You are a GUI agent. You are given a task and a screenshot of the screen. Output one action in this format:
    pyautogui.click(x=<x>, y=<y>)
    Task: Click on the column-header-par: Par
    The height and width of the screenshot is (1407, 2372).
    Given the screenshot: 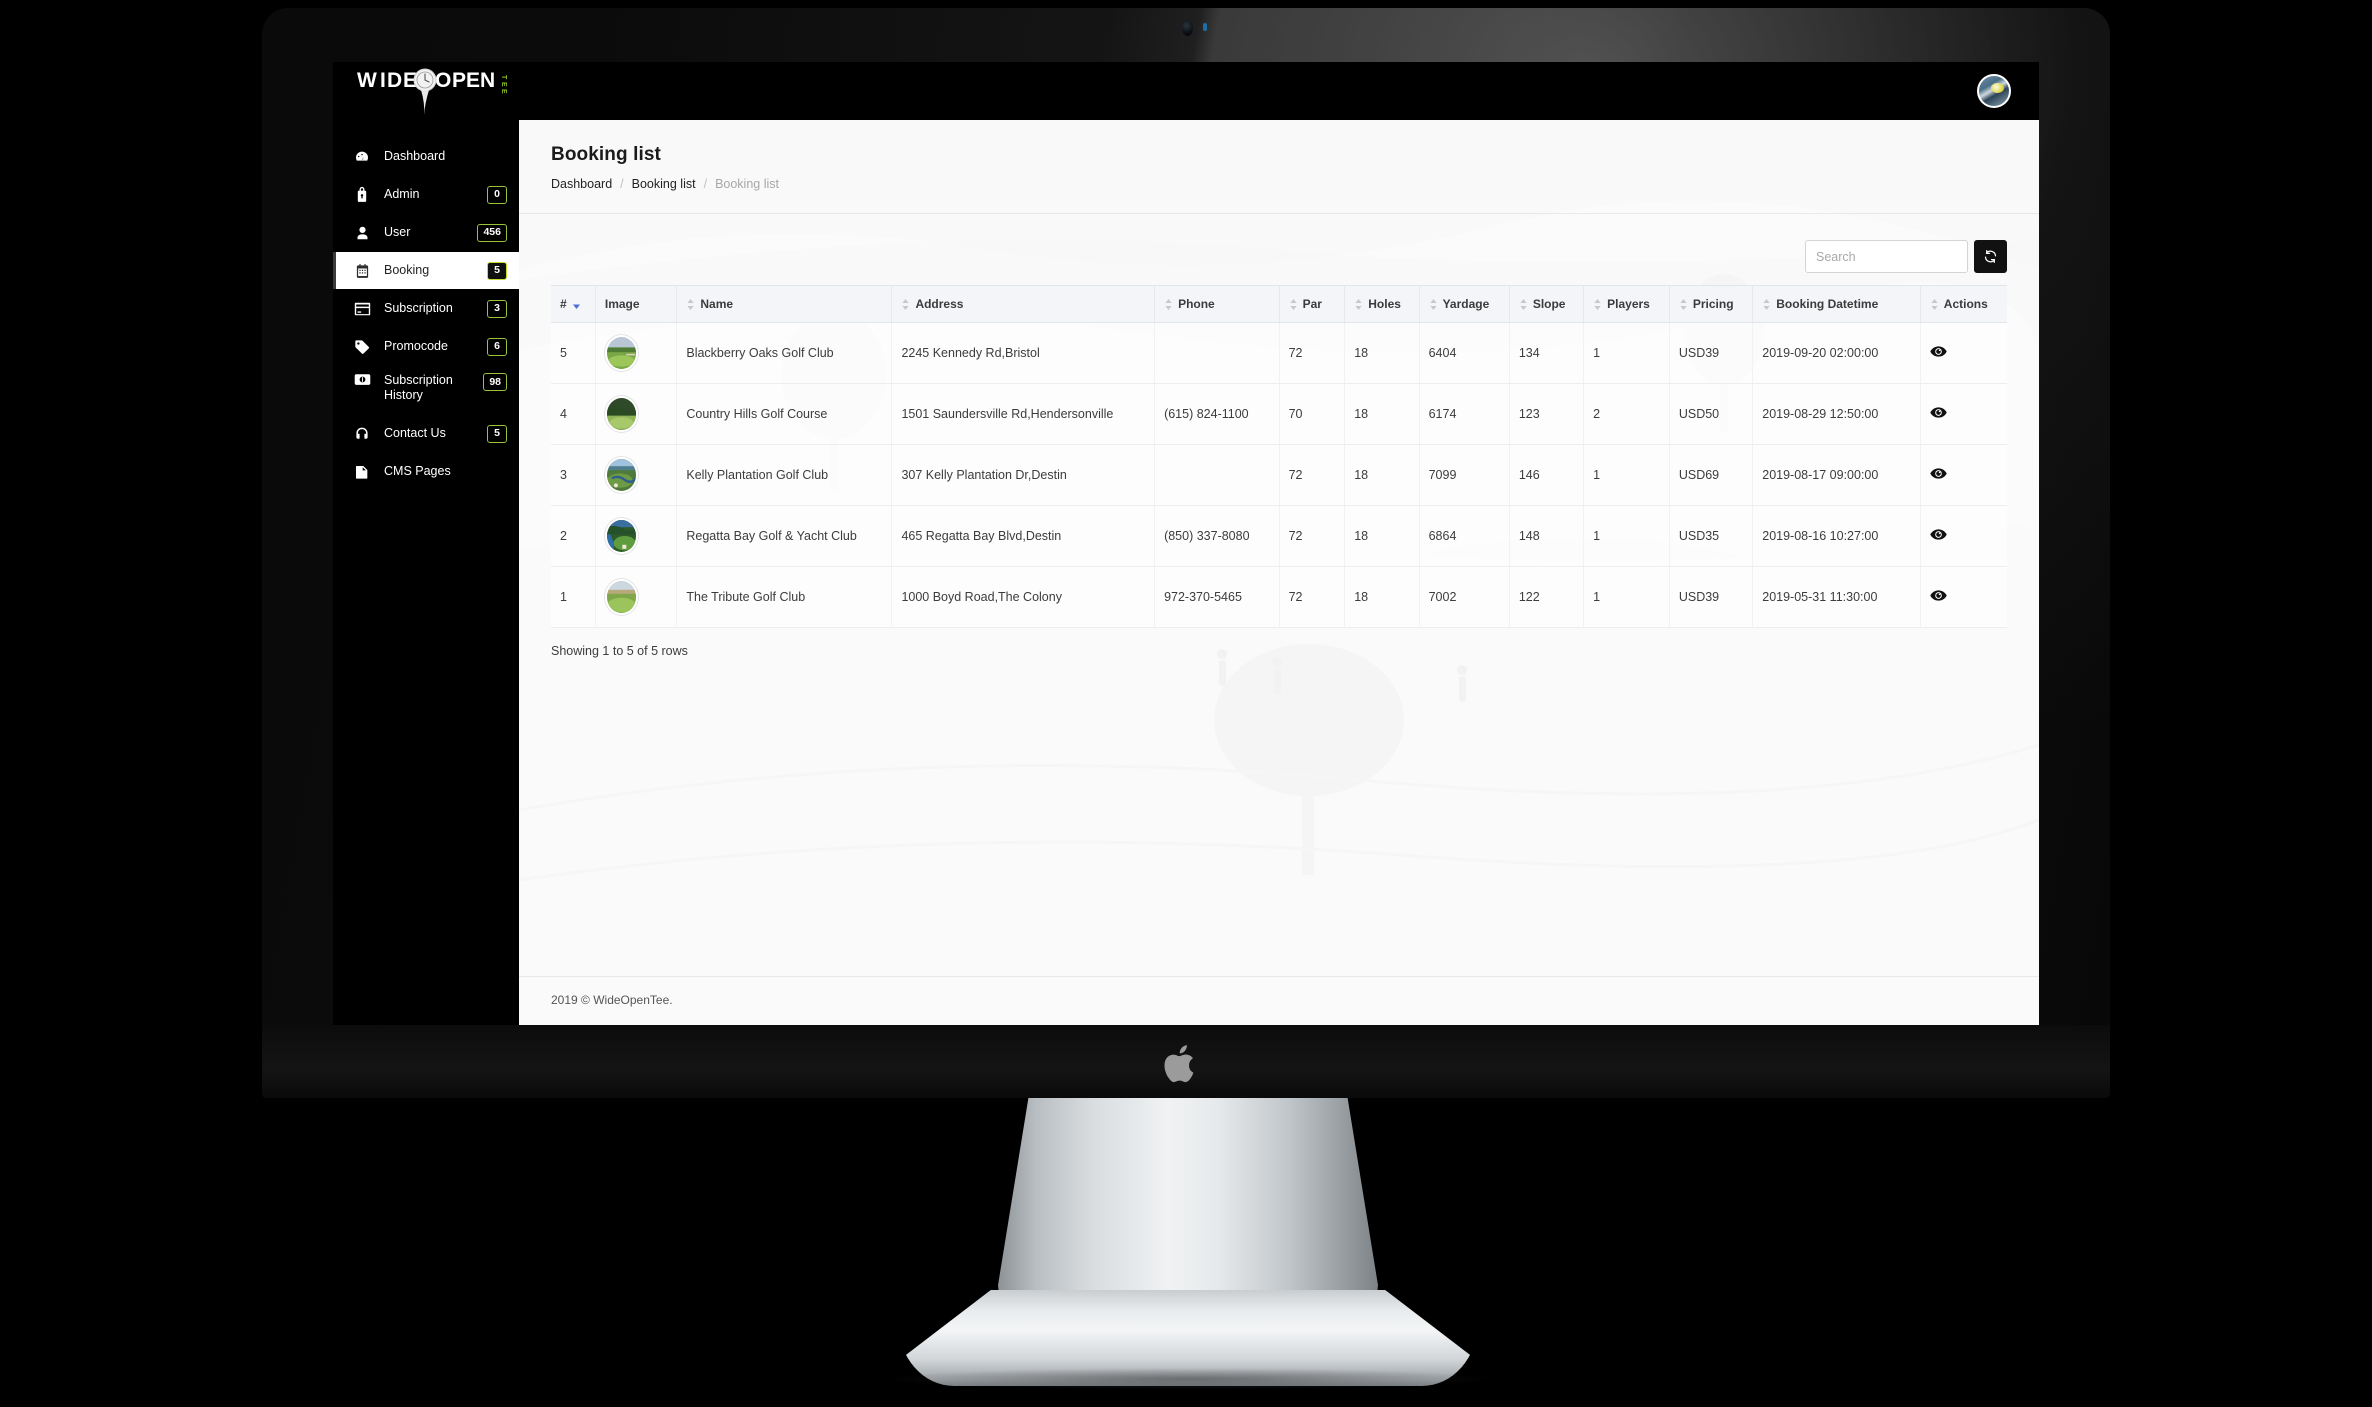 What is the action you would take?
    pyautogui.click(x=1312, y=304)
    